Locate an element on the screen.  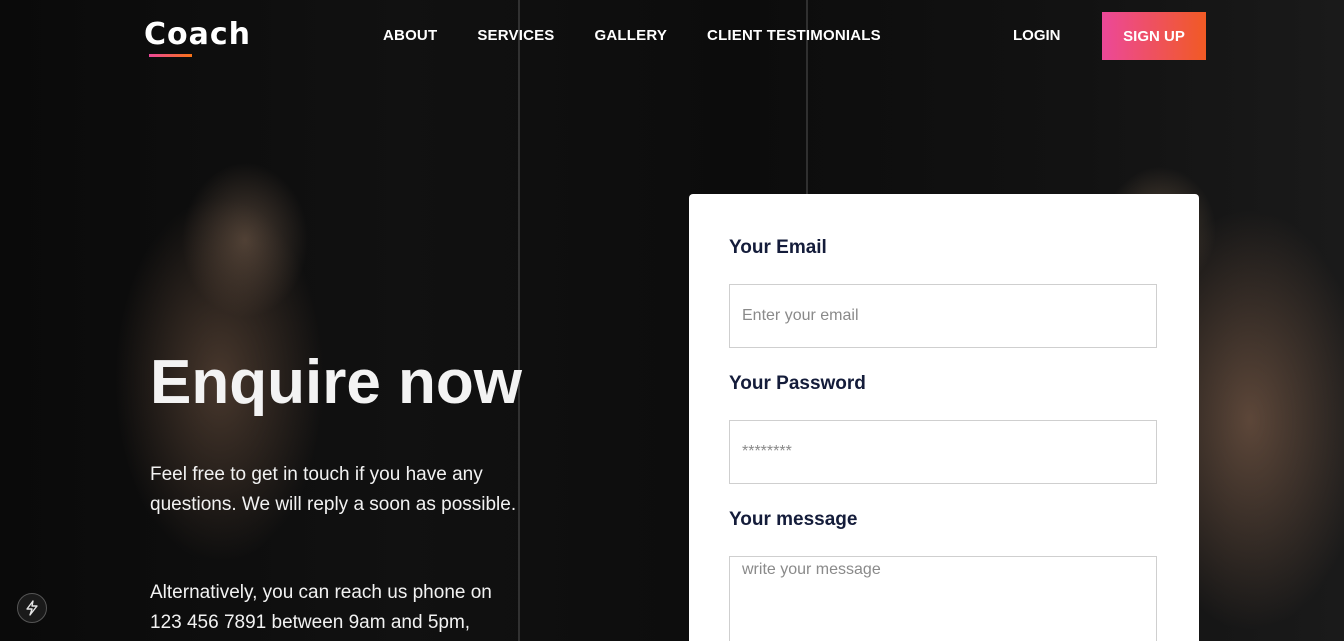
background-pole is located at coordinates (519, 320).